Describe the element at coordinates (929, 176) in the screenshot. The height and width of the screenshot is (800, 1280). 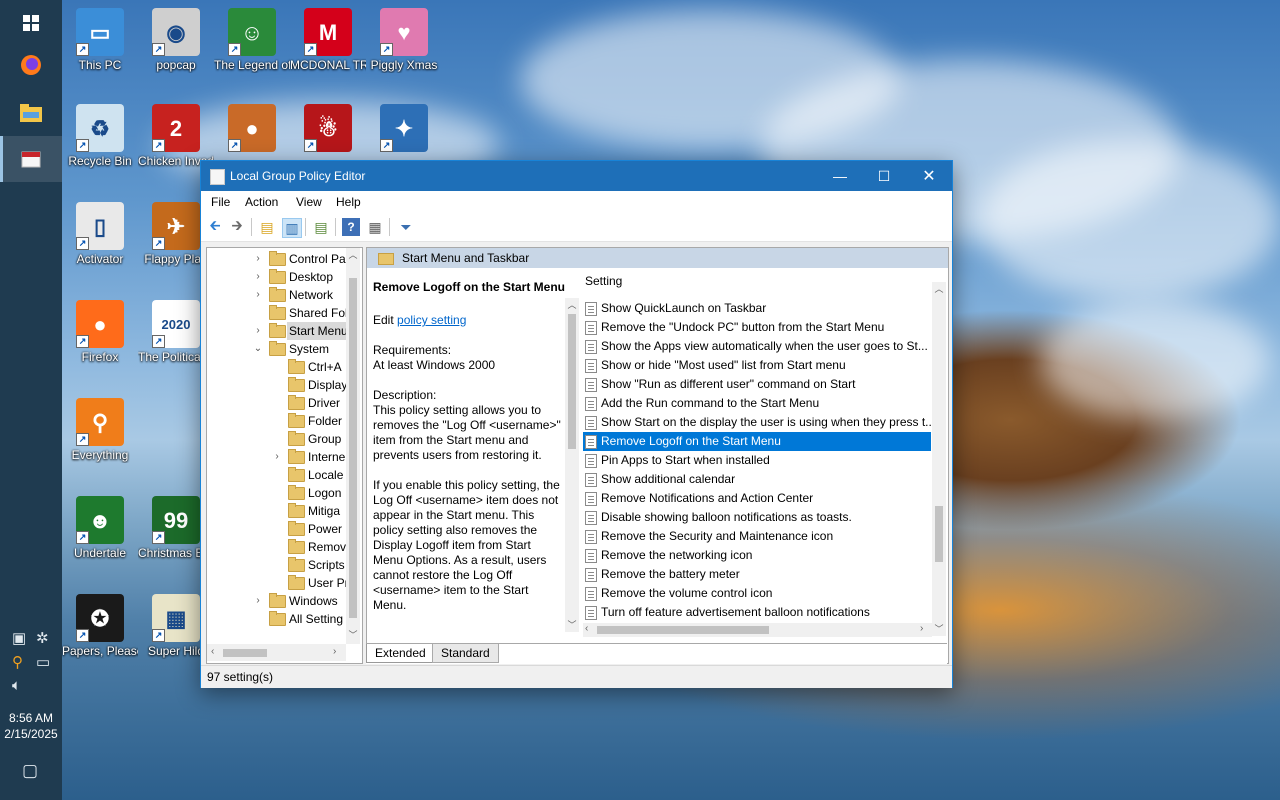
I see `close-button: ✕` at that location.